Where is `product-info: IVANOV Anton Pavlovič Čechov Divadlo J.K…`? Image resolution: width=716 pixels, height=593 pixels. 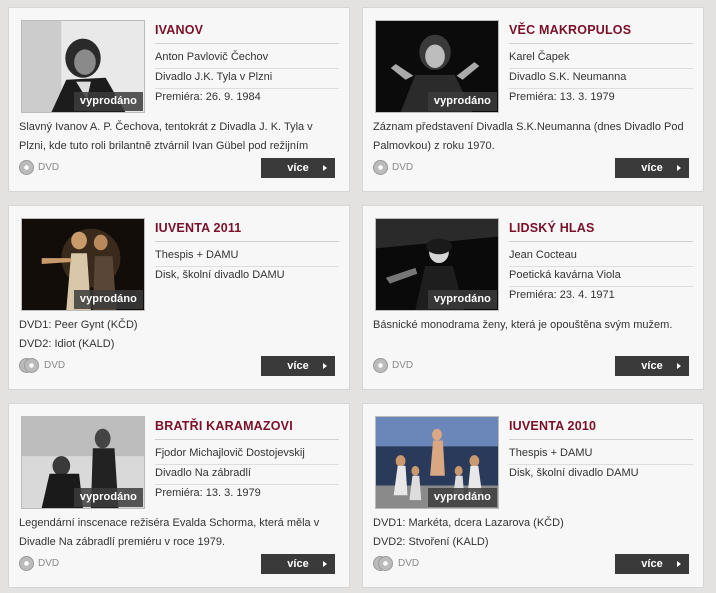
product-info: IVANOV Anton Pavlovič Čechov Divadlo J.K… is located at coordinates (247, 66).